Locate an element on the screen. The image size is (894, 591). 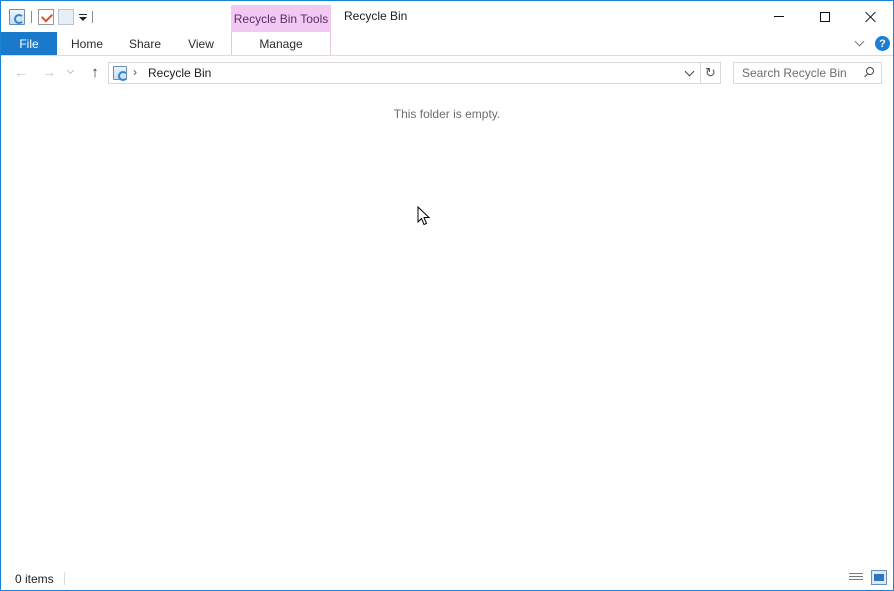
item-count: 0 items is located at coordinates (34, 579).